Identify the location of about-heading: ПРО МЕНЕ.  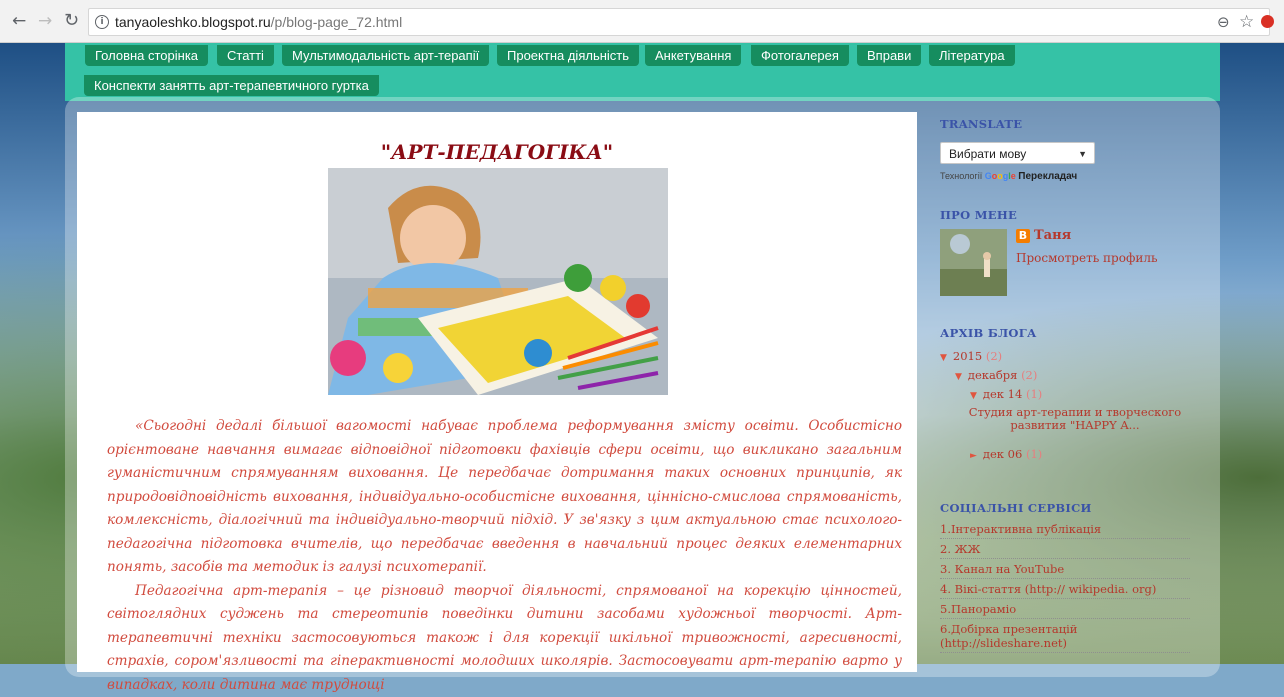
(978, 215).